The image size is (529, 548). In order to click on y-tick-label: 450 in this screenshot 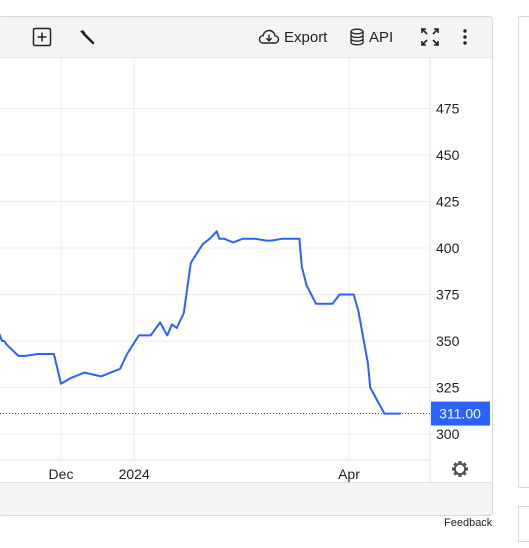, I will do `click(448, 155)`.